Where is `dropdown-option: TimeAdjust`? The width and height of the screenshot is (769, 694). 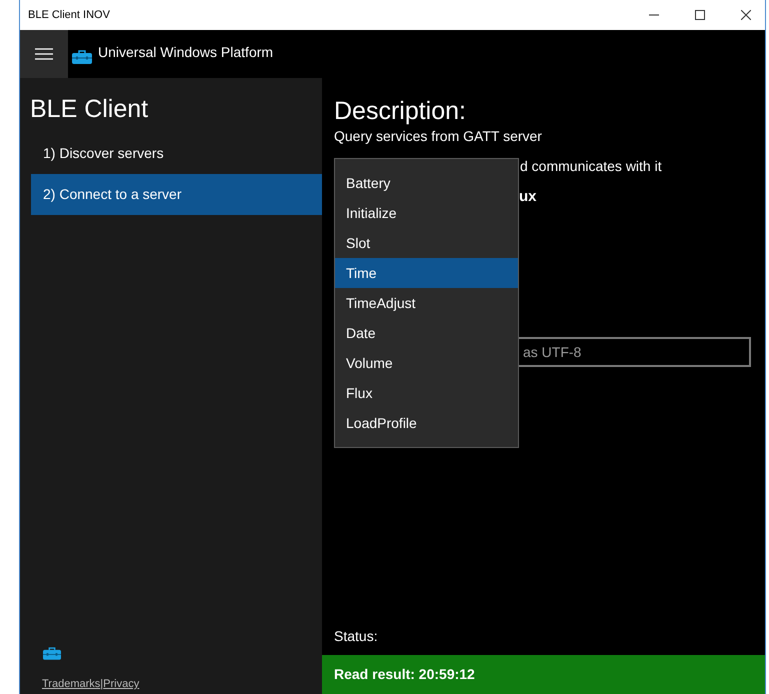 dropdown-option: TimeAdjust is located at coordinates (426, 303).